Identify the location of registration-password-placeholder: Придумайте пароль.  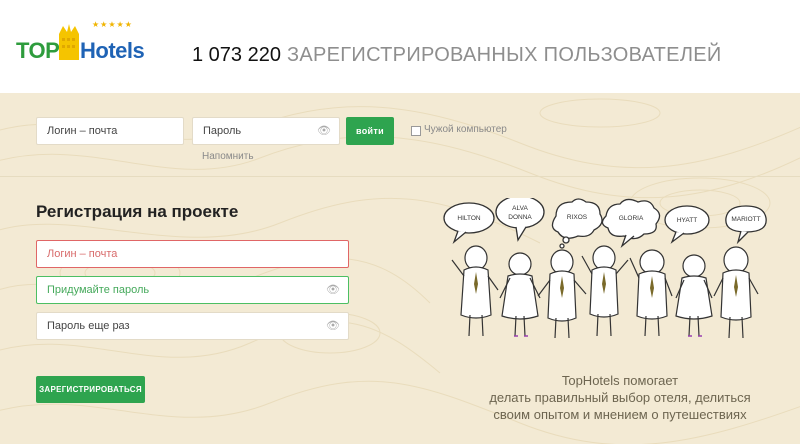
(98, 290).